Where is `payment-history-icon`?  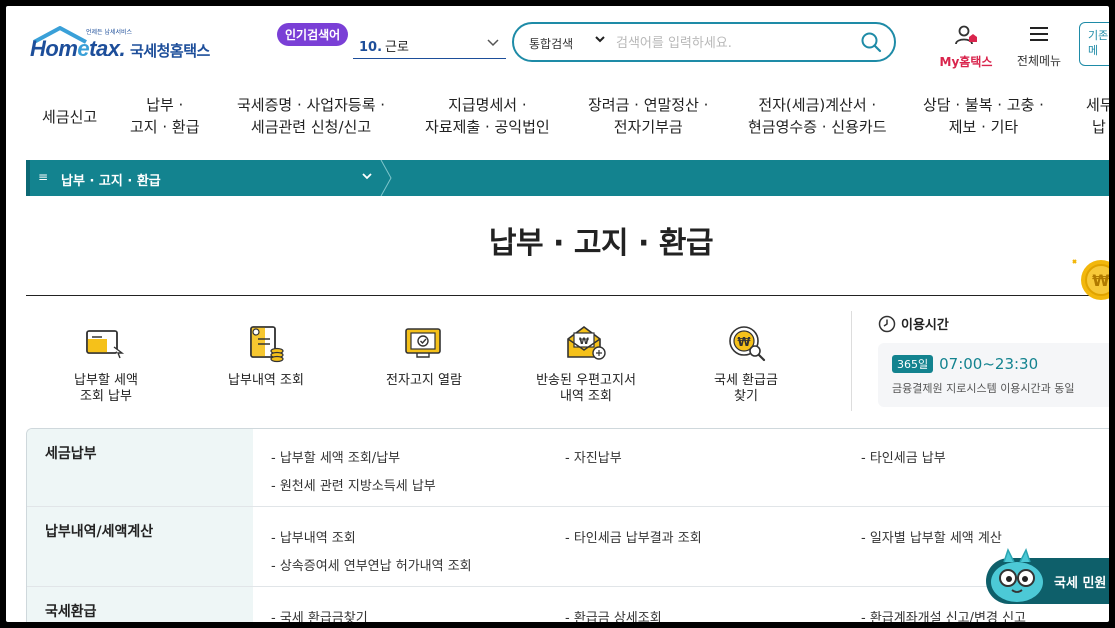 payment-history-icon is located at coordinates (266, 343).